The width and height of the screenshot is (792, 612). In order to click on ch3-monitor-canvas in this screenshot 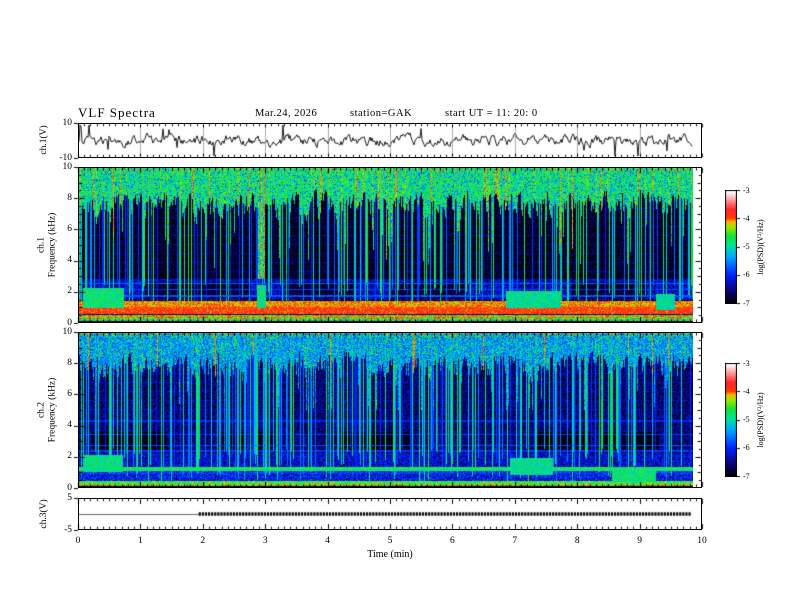, I will do `click(390, 514)`.